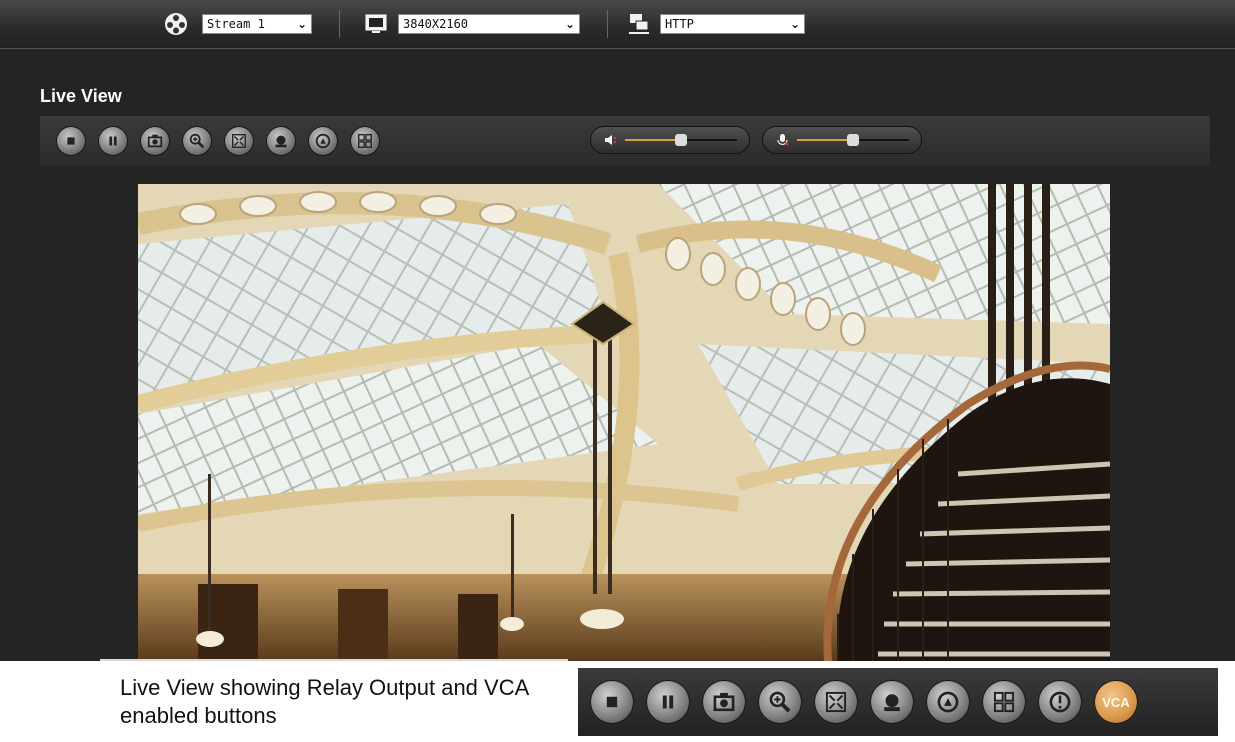 The image size is (1235, 742). Describe the element at coordinates (176, 24) in the screenshot. I see `reel-icon` at that location.